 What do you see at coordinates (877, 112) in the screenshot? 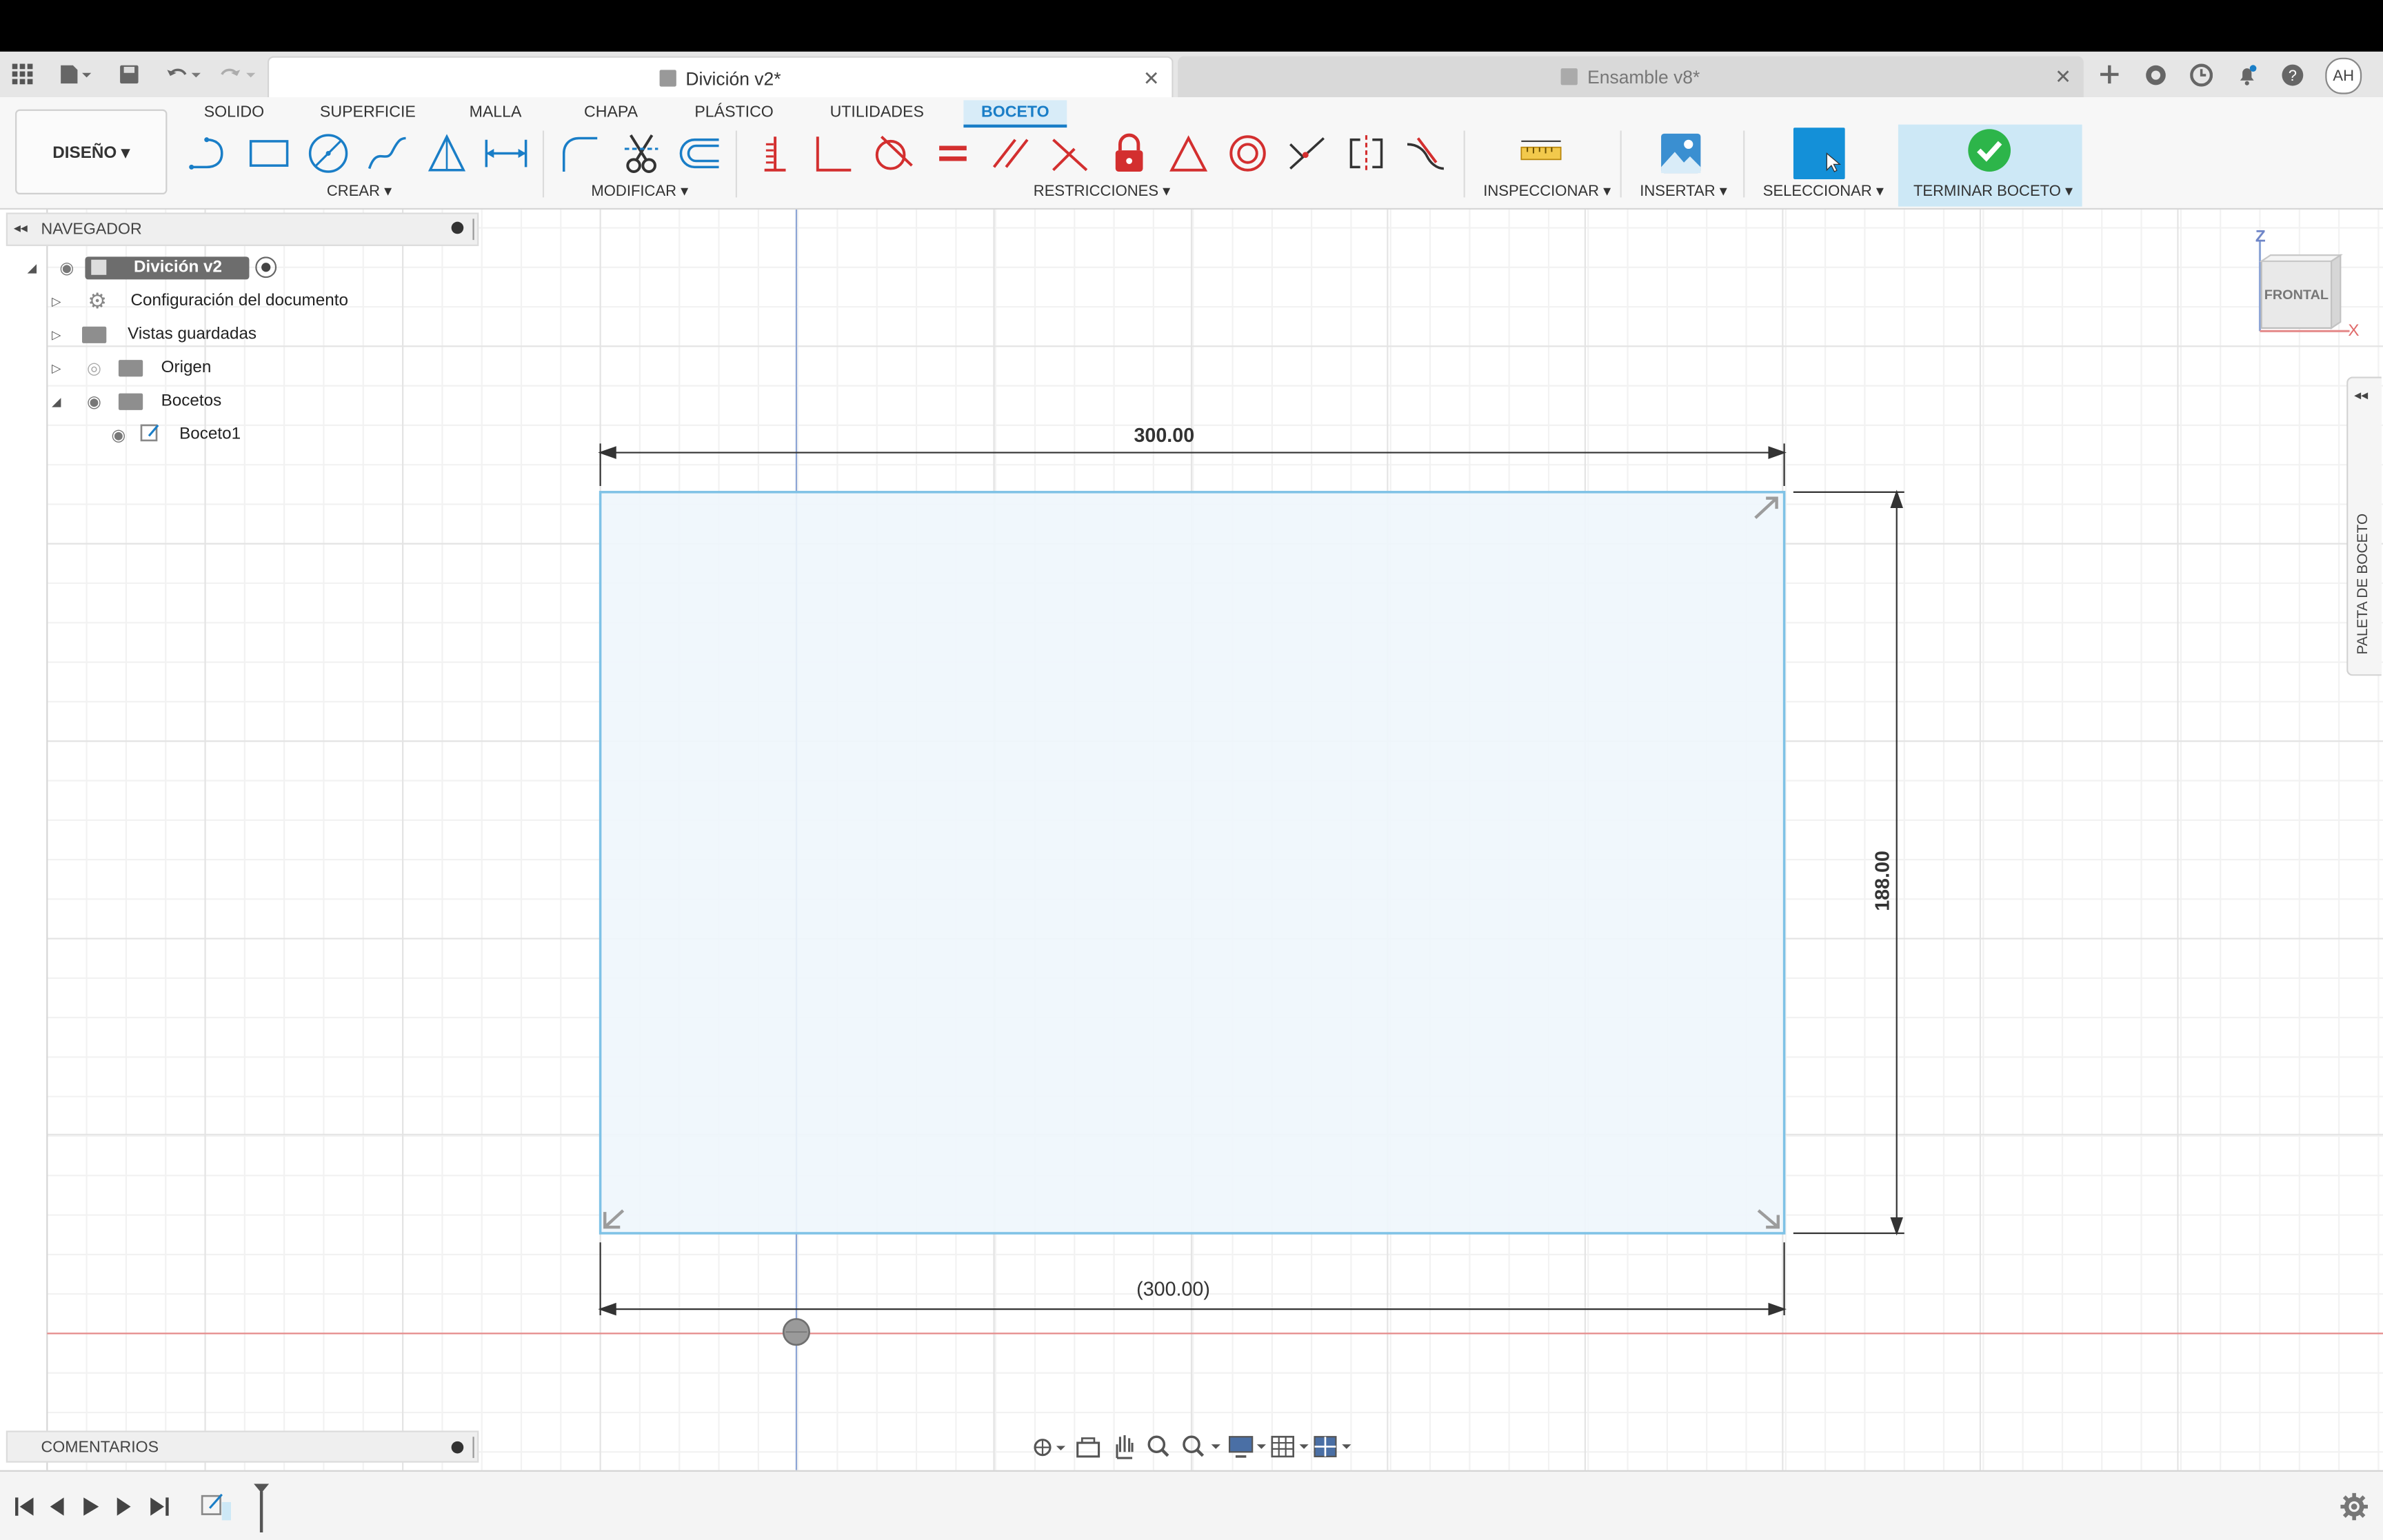
I see `tab-utilidades: UTILIDADES` at bounding box center [877, 112].